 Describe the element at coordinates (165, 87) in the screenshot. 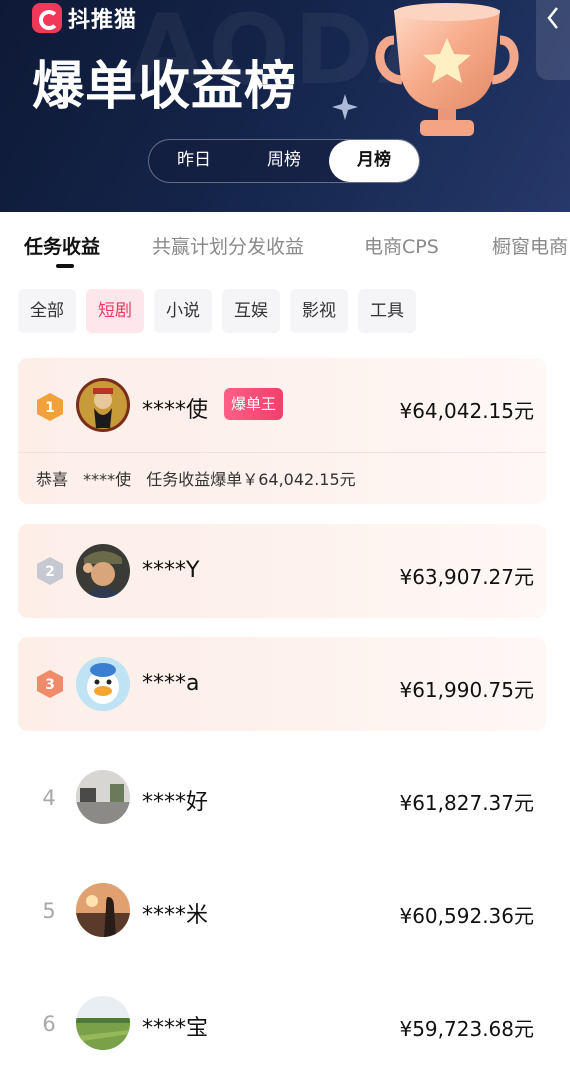

I see `page-title: 爆单收益榜` at that location.